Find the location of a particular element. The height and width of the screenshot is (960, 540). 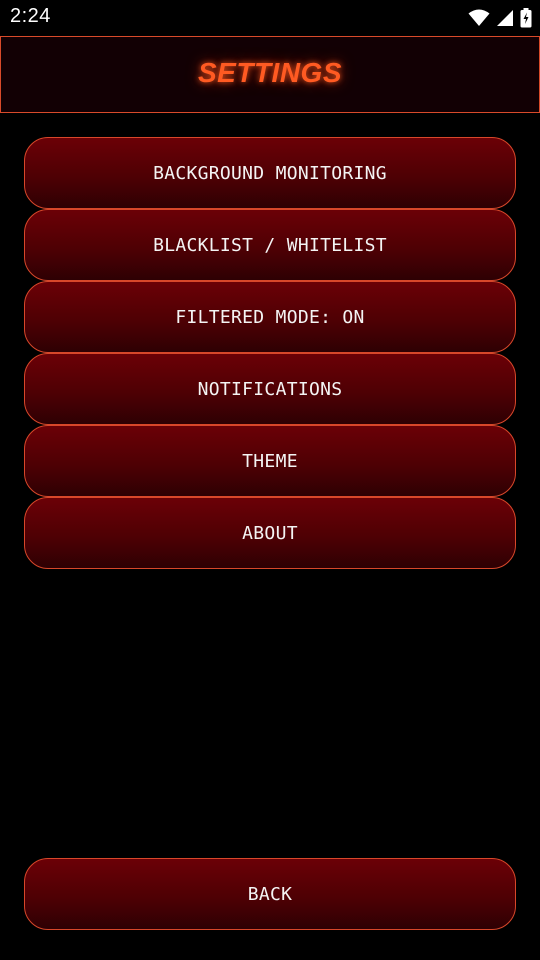

background-monitoring-label: BACKGROUND MONITORING is located at coordinates (270, 173).